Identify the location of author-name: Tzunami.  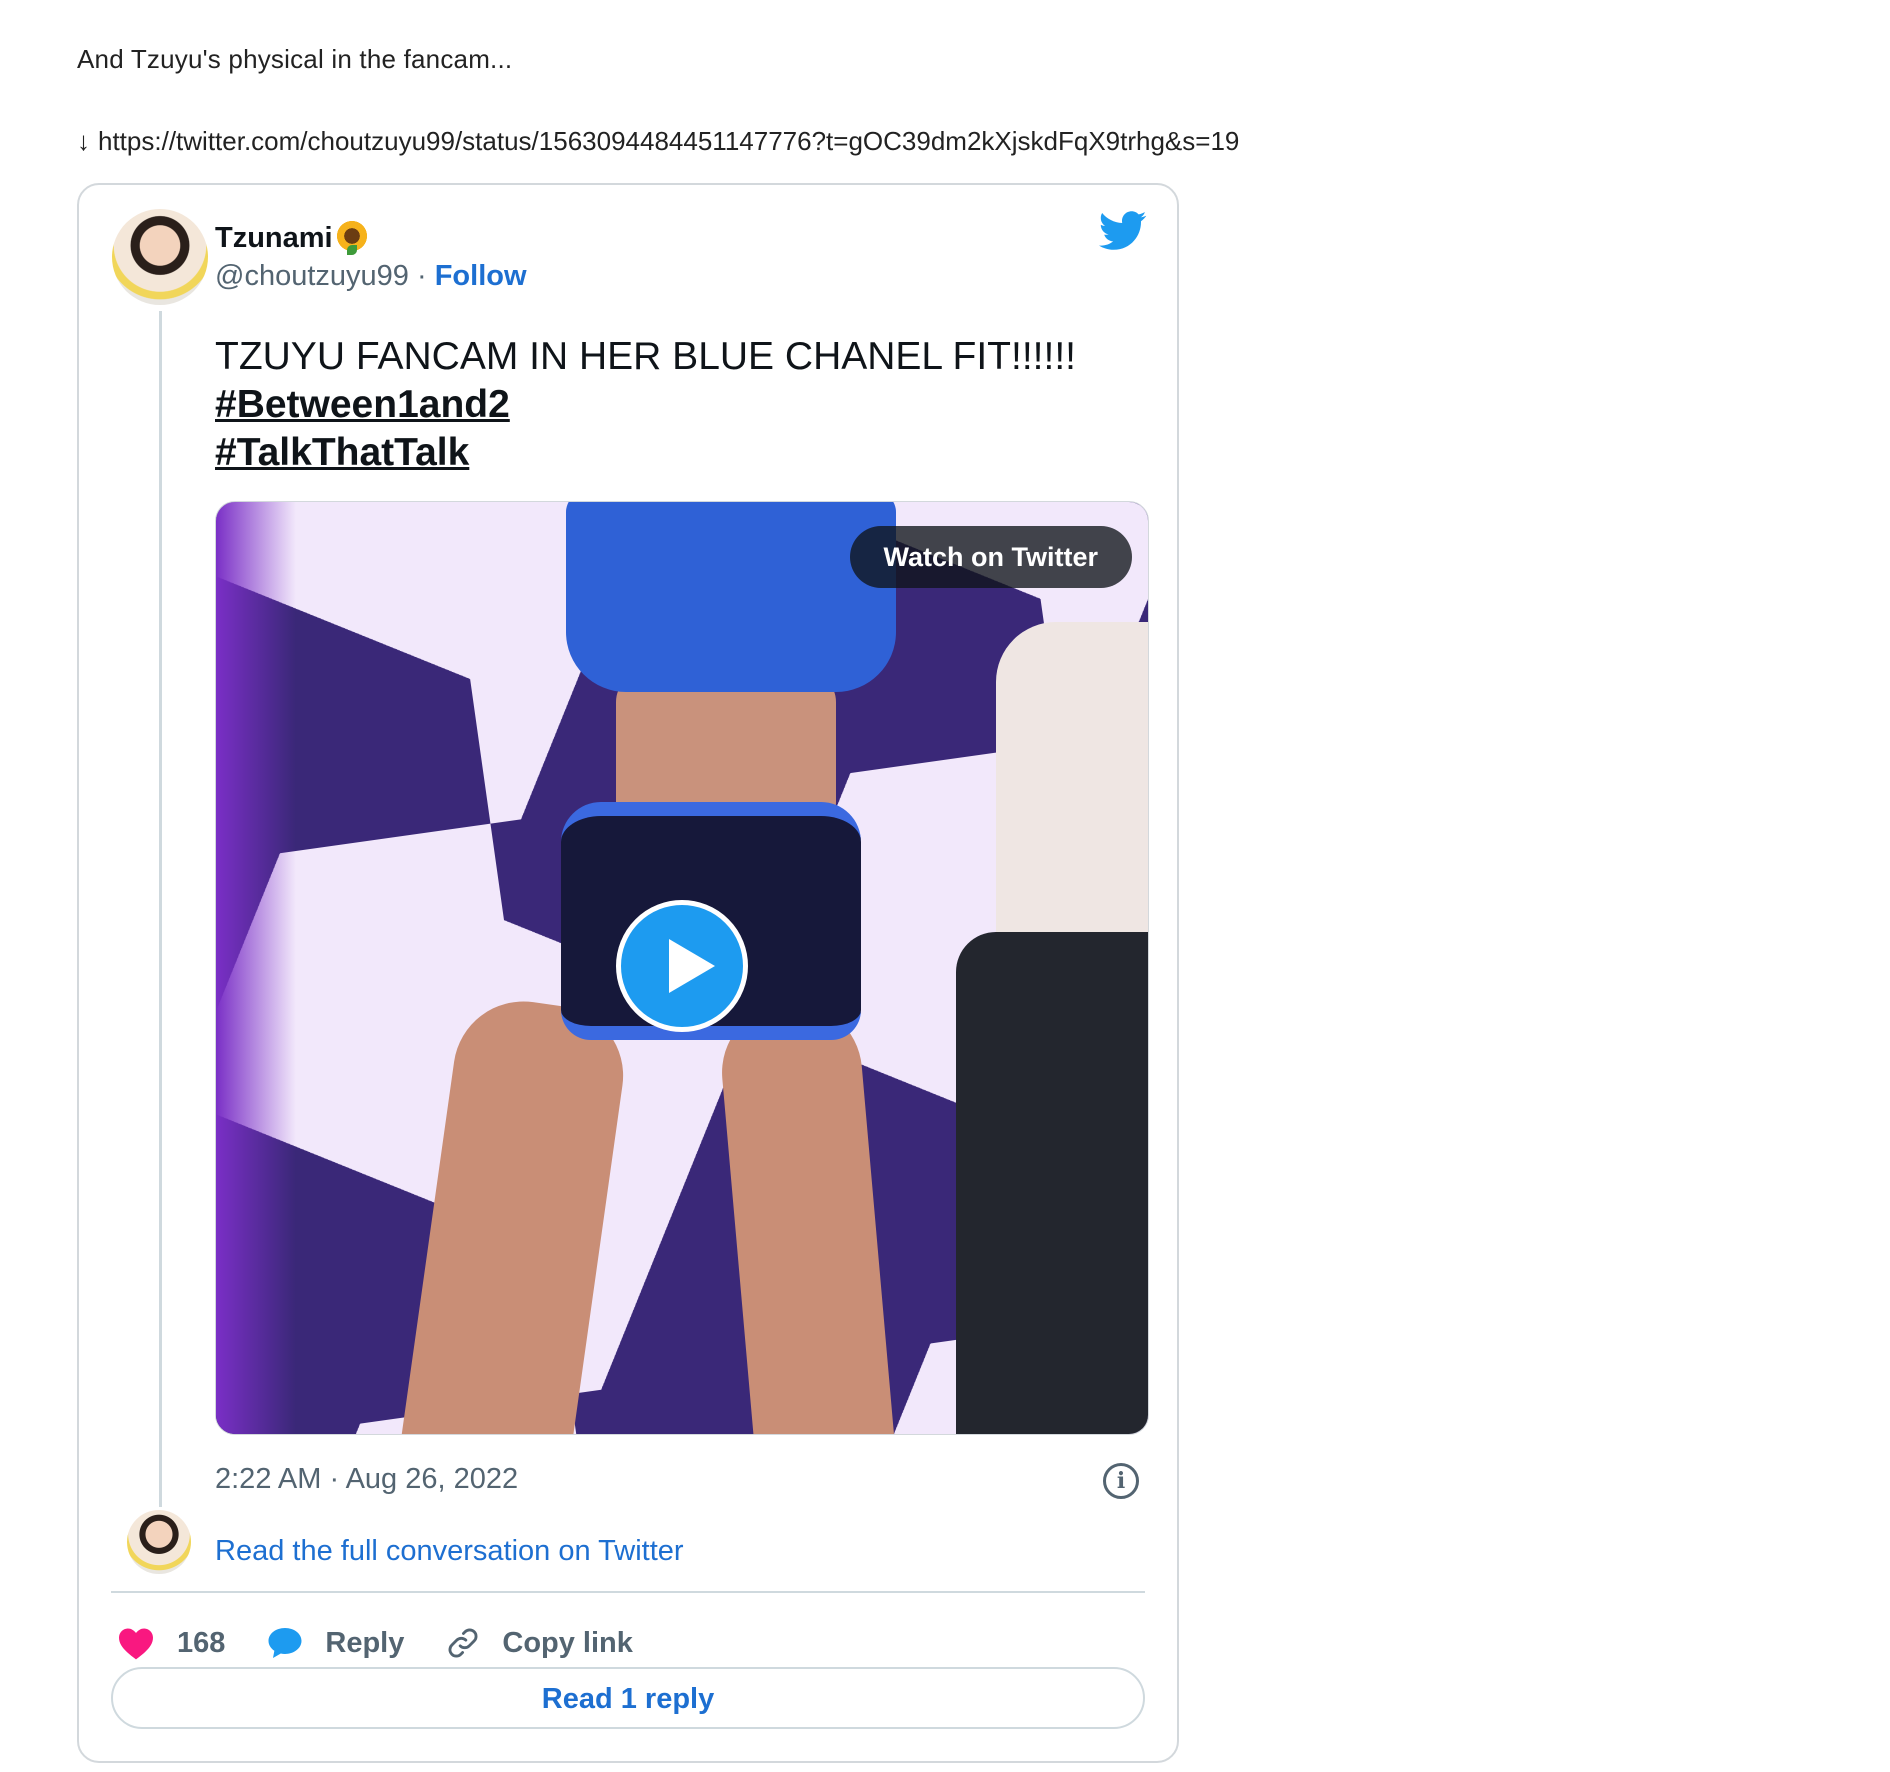
(274, 238).